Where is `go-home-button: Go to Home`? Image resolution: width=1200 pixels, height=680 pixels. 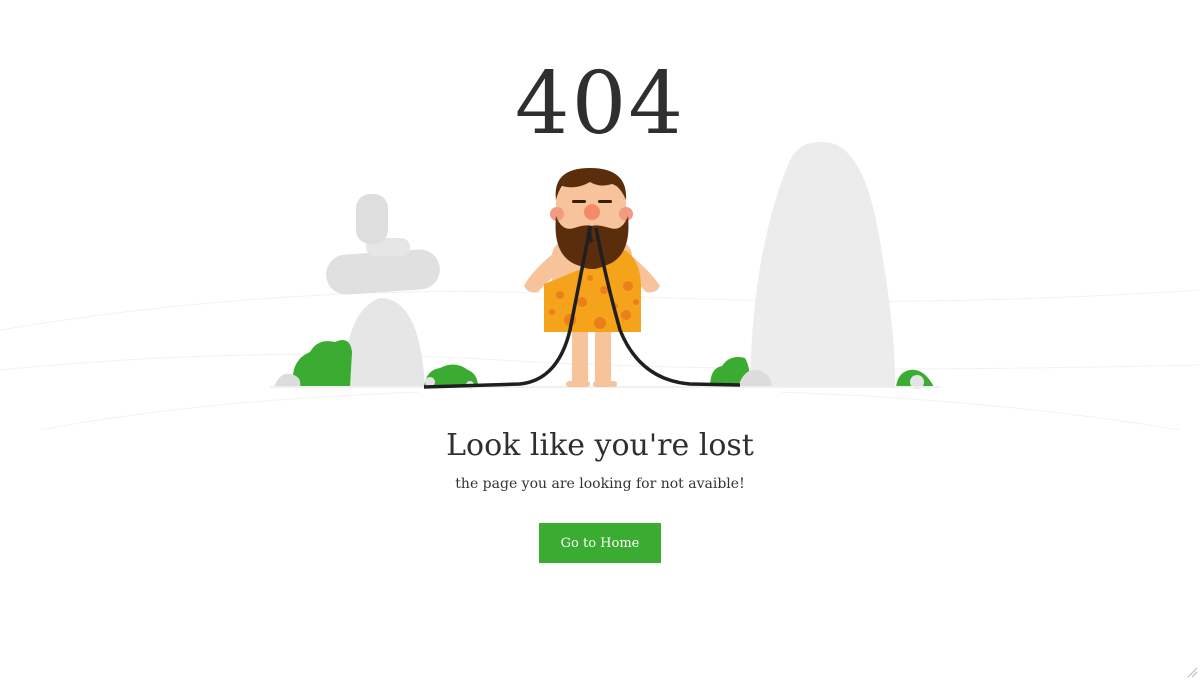
go-home-button: Go to Home is located at coordinates (600, 543).